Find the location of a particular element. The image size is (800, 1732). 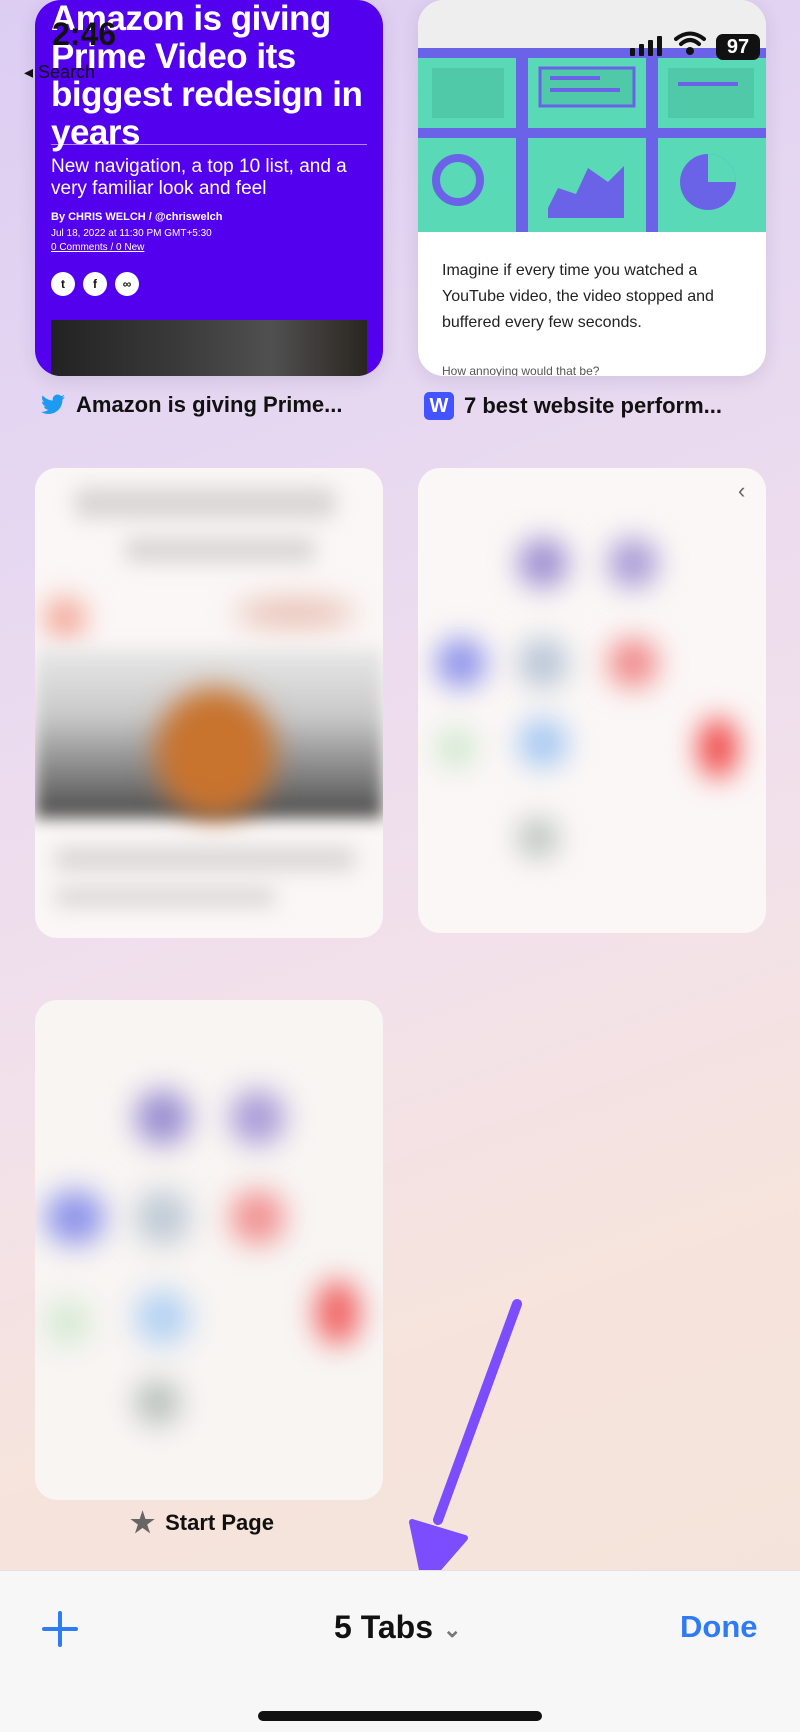

status-bar: 2:46 ◂ Search 97 is located at coordinates (400, 45).